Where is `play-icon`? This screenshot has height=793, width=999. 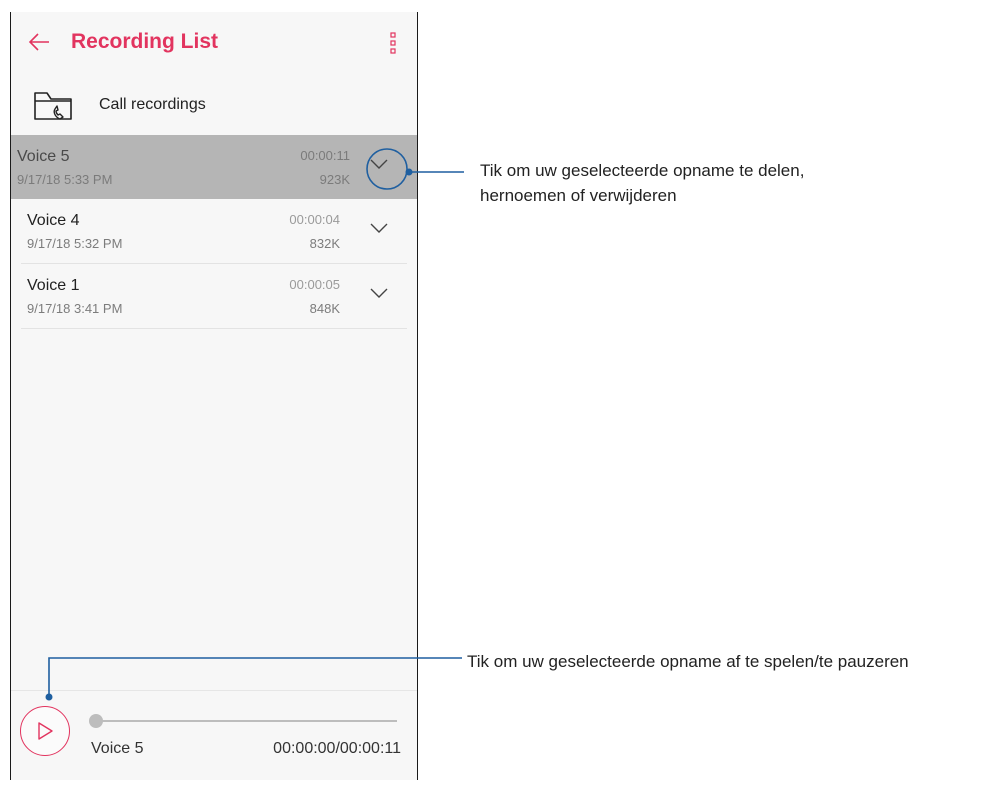
play-icon is located at coordinates (45, 731).